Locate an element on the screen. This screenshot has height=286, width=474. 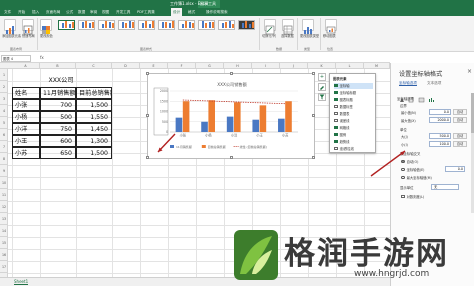
sheet-tab: Sheet1 is located at coordinates (21, 282).